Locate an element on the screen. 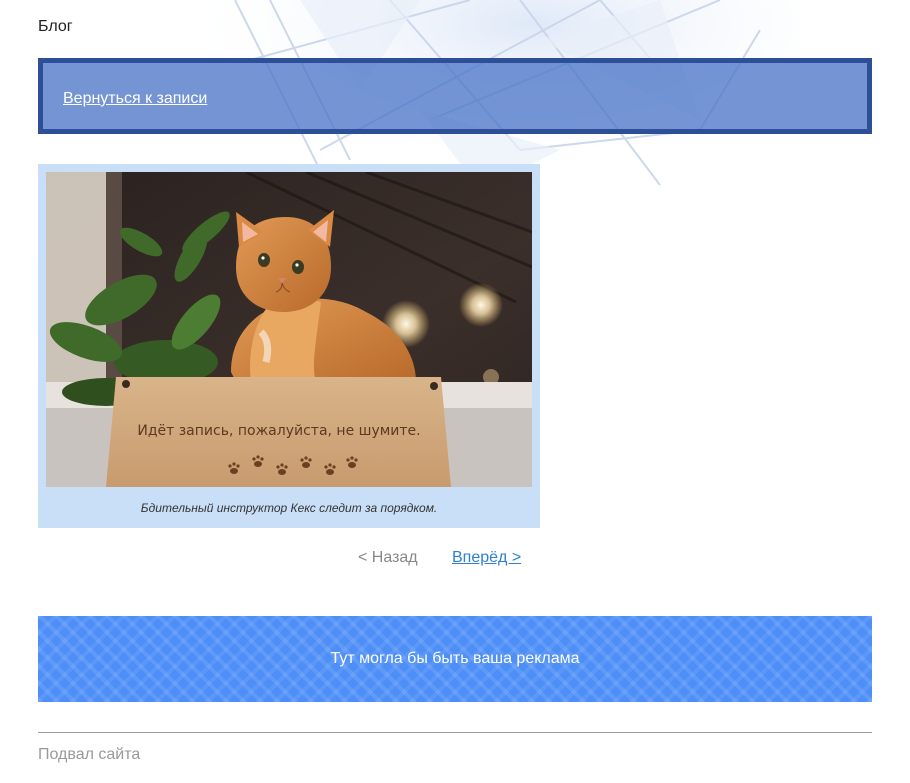 This screenshot has height=783, width=910. footer-divider is located at coordinates (455, 732).